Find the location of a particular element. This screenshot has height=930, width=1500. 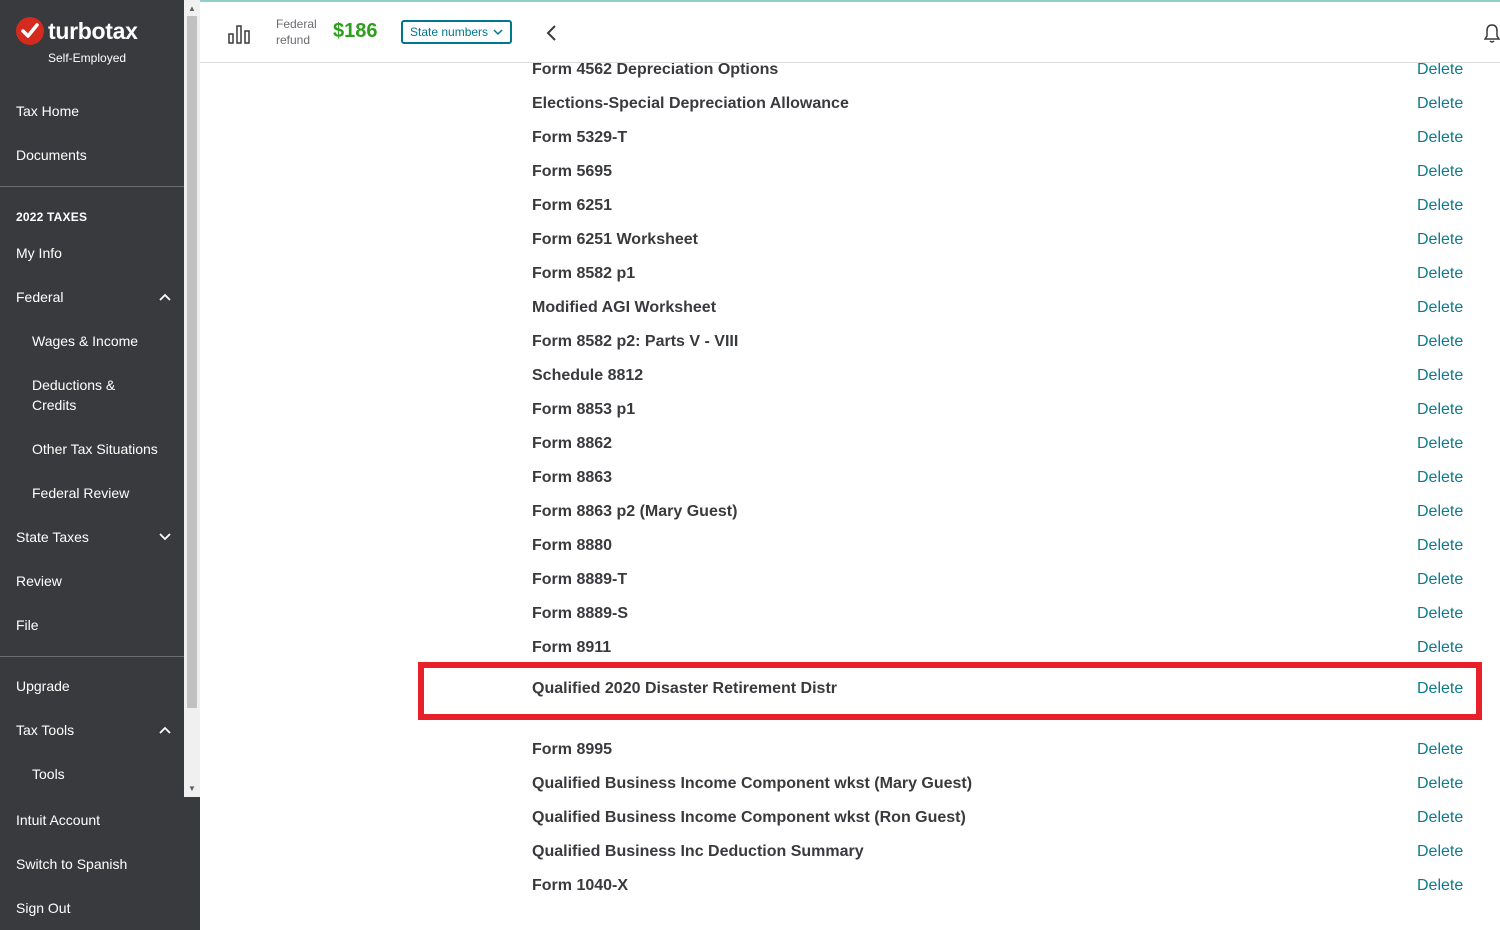

scroll-up-arrow-icon: ▲ is located at coordinates (192, 9).